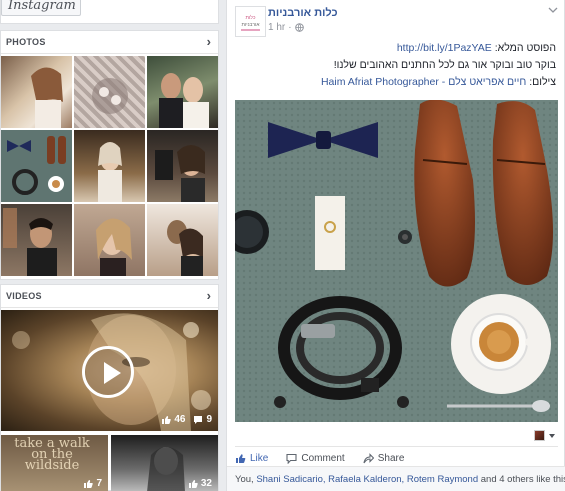 This screenshot has width=565, height=491. I want to click on post-options-caret-icon, so click(553, 11).